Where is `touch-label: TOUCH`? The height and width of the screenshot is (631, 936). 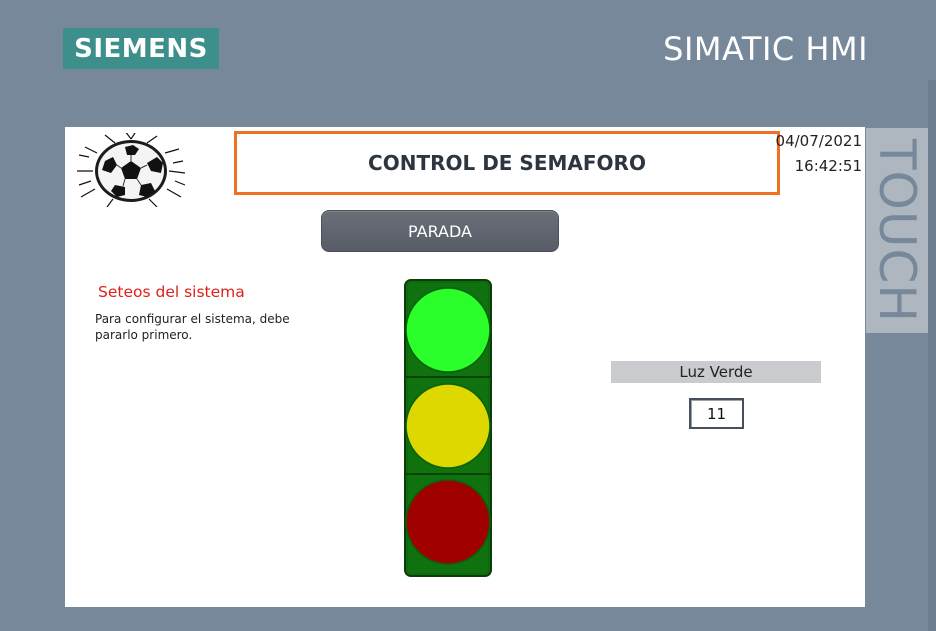 touch-label: TOUCH is located at coordinates (897, 230).